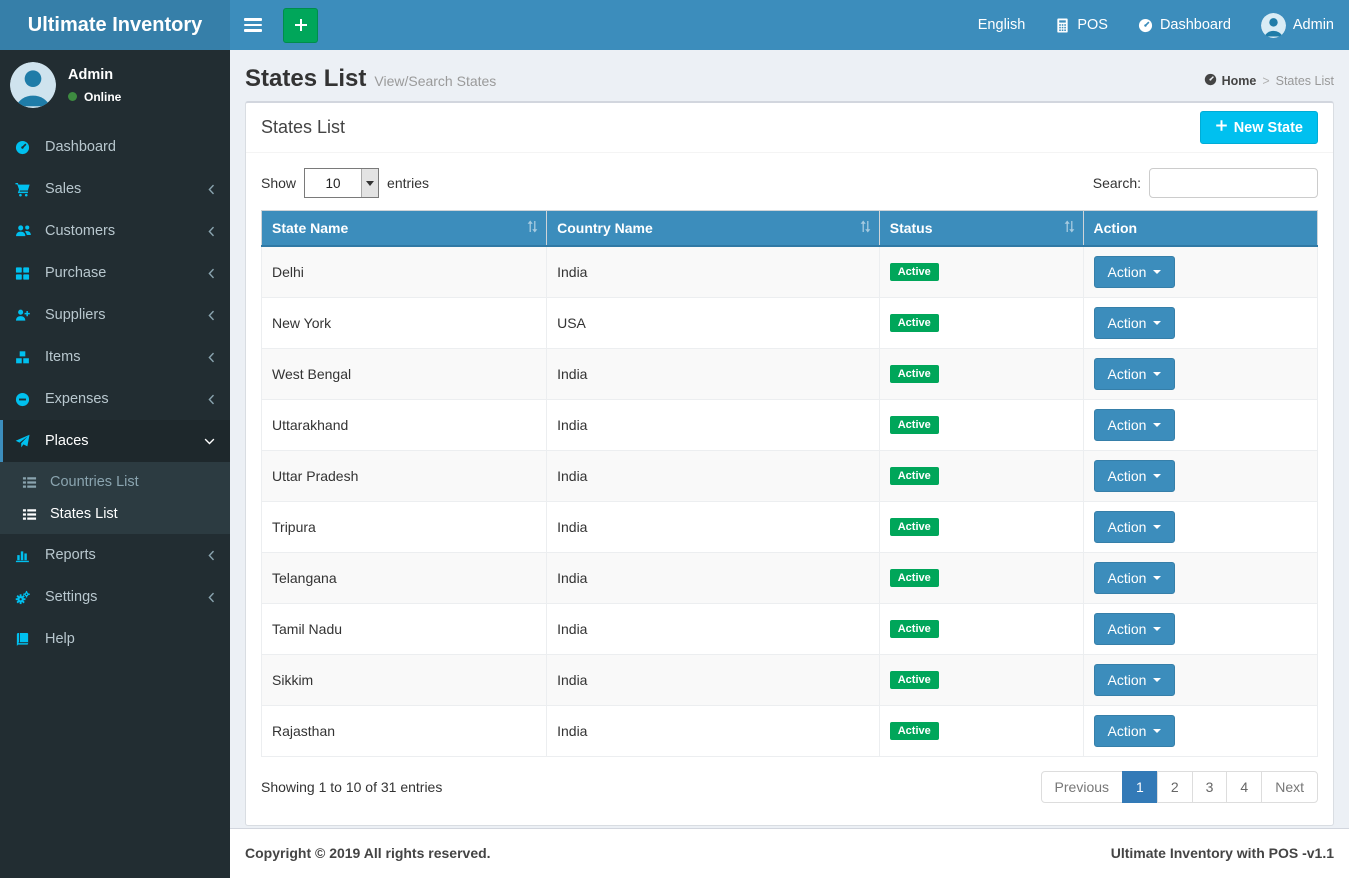  Describe the element at coordinates (26, 555) in the screenshot. I see `bar-chart-icon` at that location.